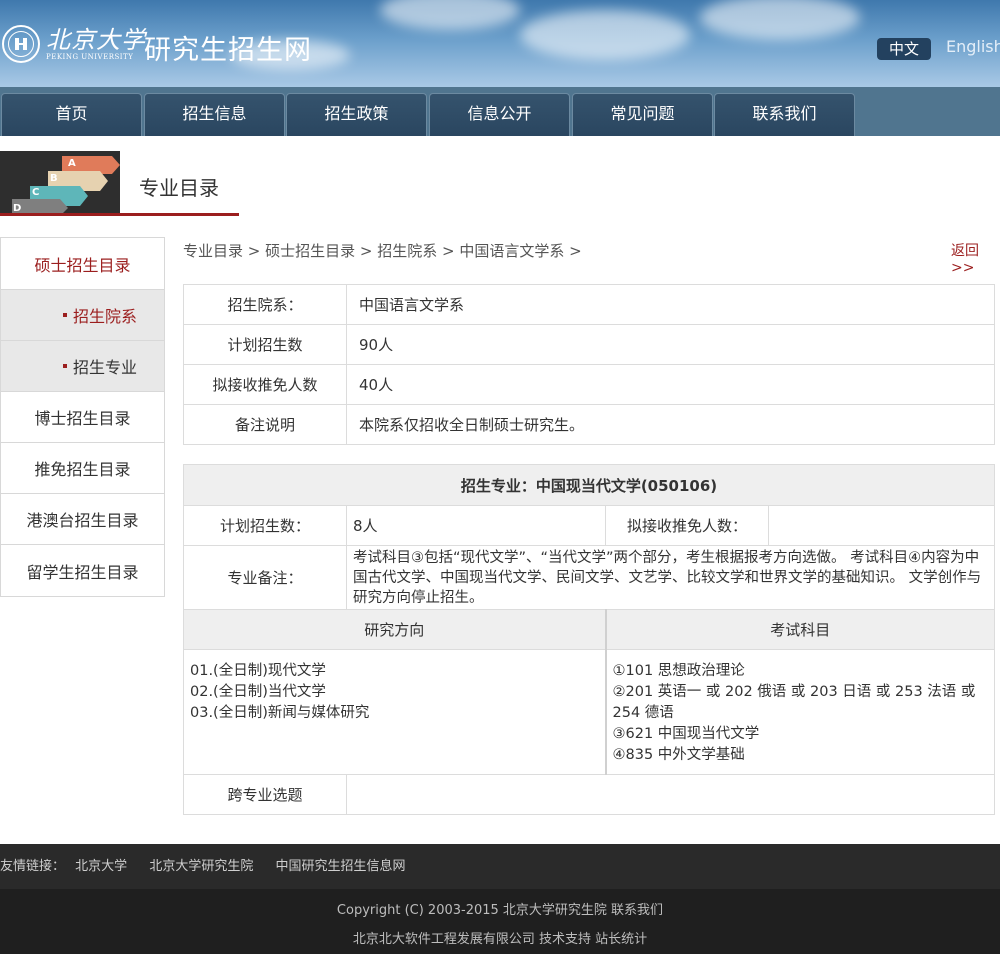 Image resolution: width=1000 pixels, height=954 pixels. Describe the element at coordinates (265, 794) in the screenshot. I see `cross-major-label: 跨专业选题` at that location.